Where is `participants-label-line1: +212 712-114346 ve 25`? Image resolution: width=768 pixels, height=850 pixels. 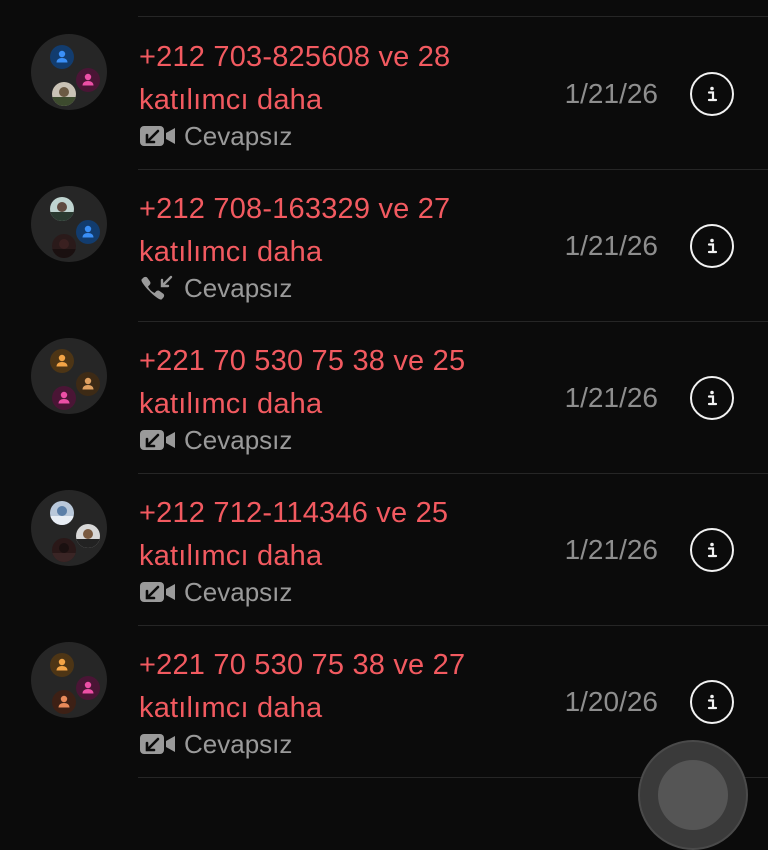
participants-label-line1: +212 712-114346 ve 25 is located at coordinates (294, 513).